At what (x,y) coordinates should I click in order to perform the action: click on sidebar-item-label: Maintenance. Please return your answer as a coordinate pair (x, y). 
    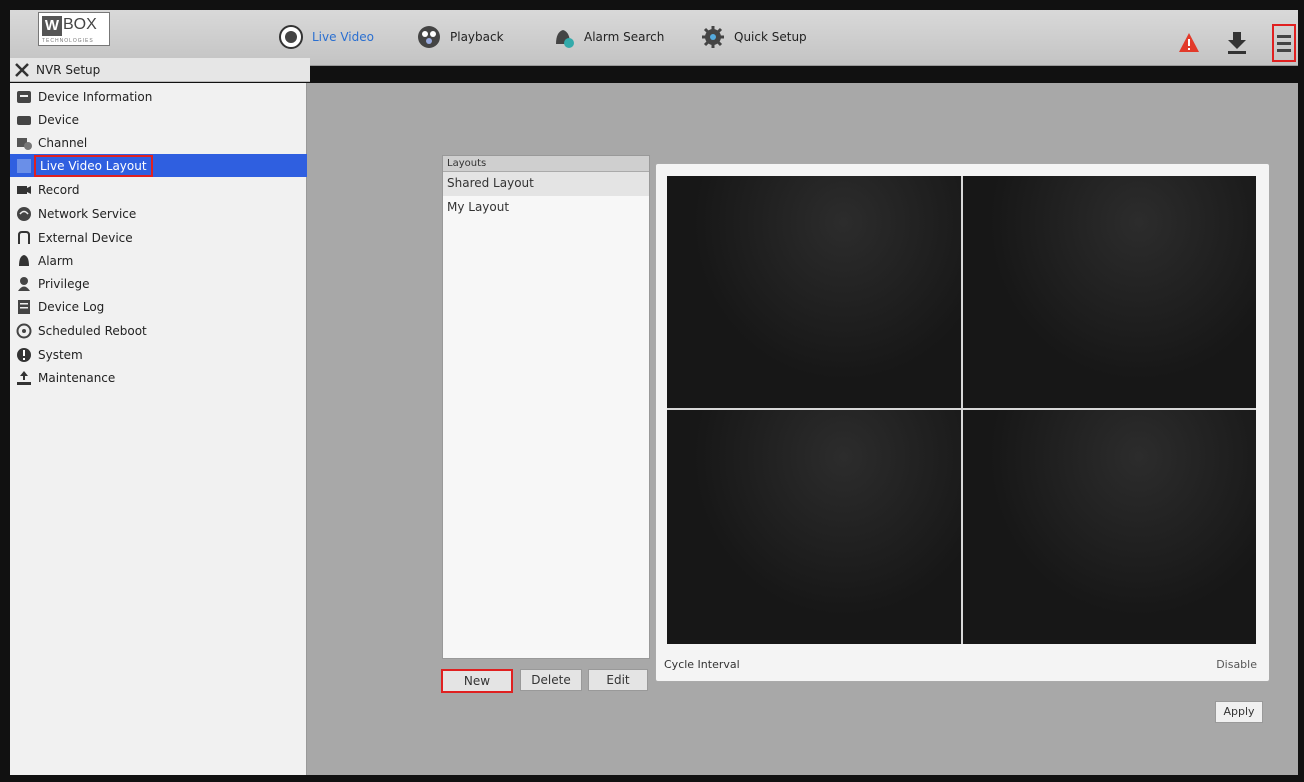
    Looking at the image, I should click on (77, 377).